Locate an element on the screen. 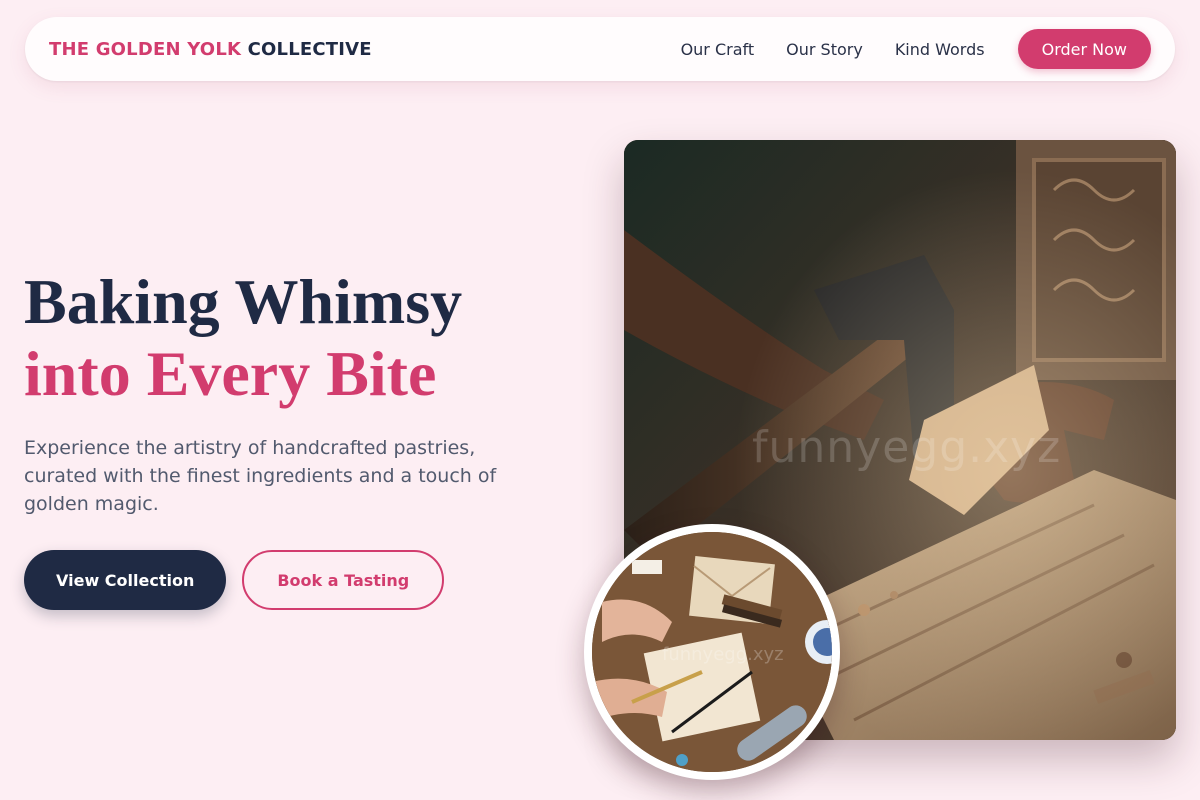 This screenshot has height=800, width=1200. circle-image-watermark: funnyegg.xyz is located at coordinates (723, 654).